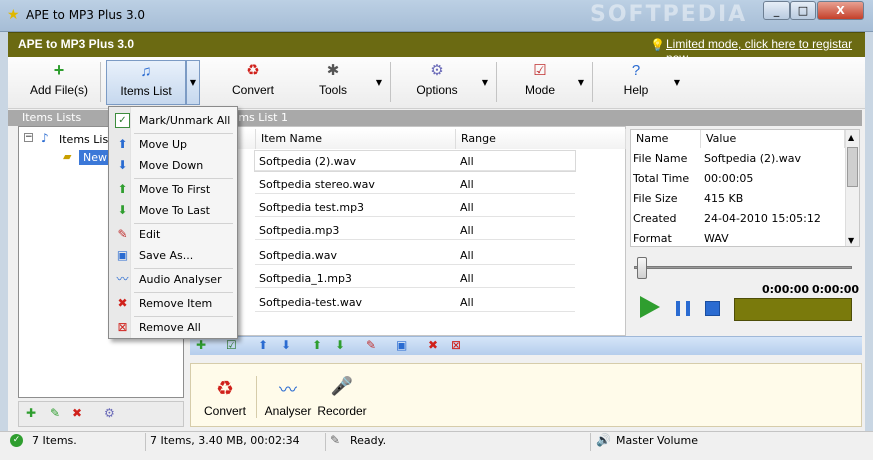  Describe the element at coordinates (652, 238) in the screenshot. I see `prop-name: Format` at that location.